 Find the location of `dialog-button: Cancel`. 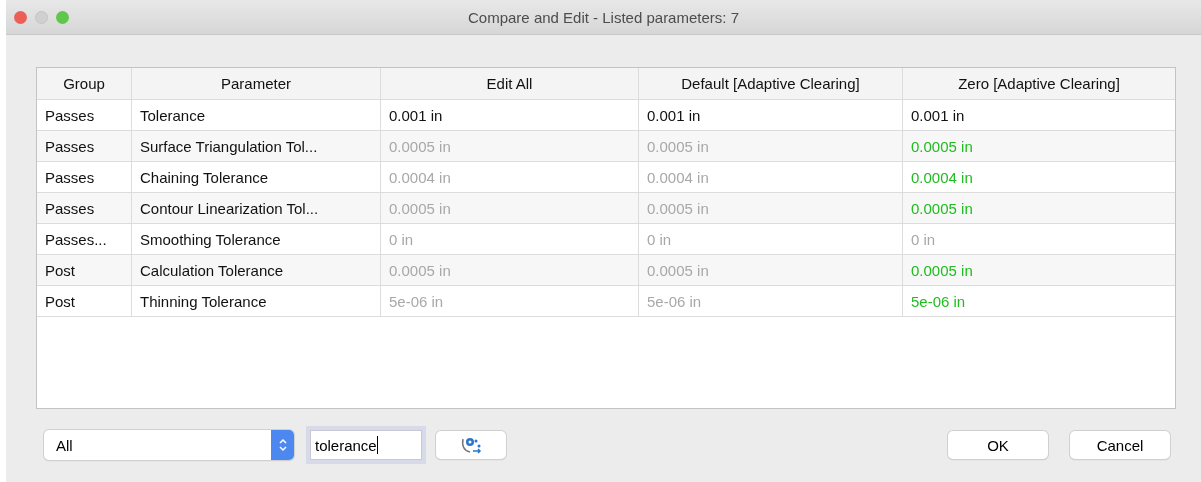

dialog-button: Cancel is located at coordinates (1120, 445).